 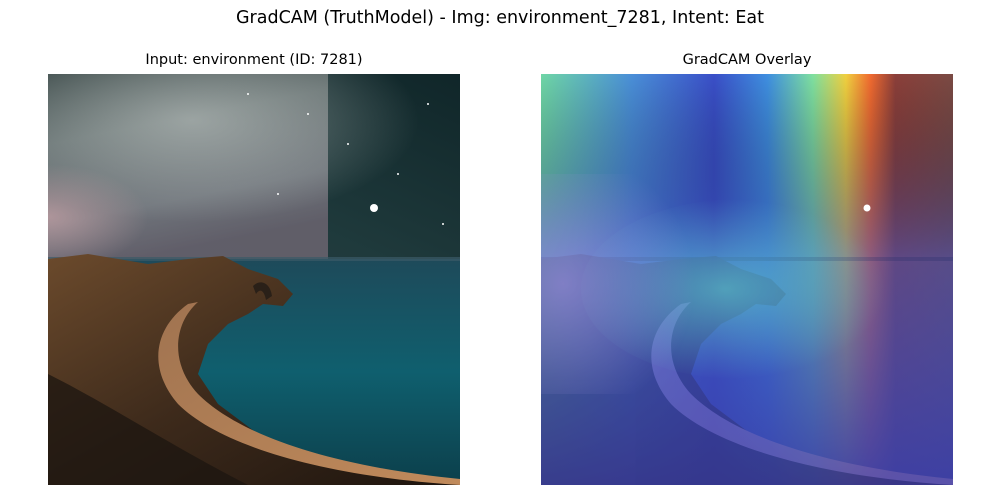 What do you see at coordinates (747, 60) in the screenshot?
I see `gradcam-overlay-title: GradCAM Overlay` at bounding box center [747, 60].